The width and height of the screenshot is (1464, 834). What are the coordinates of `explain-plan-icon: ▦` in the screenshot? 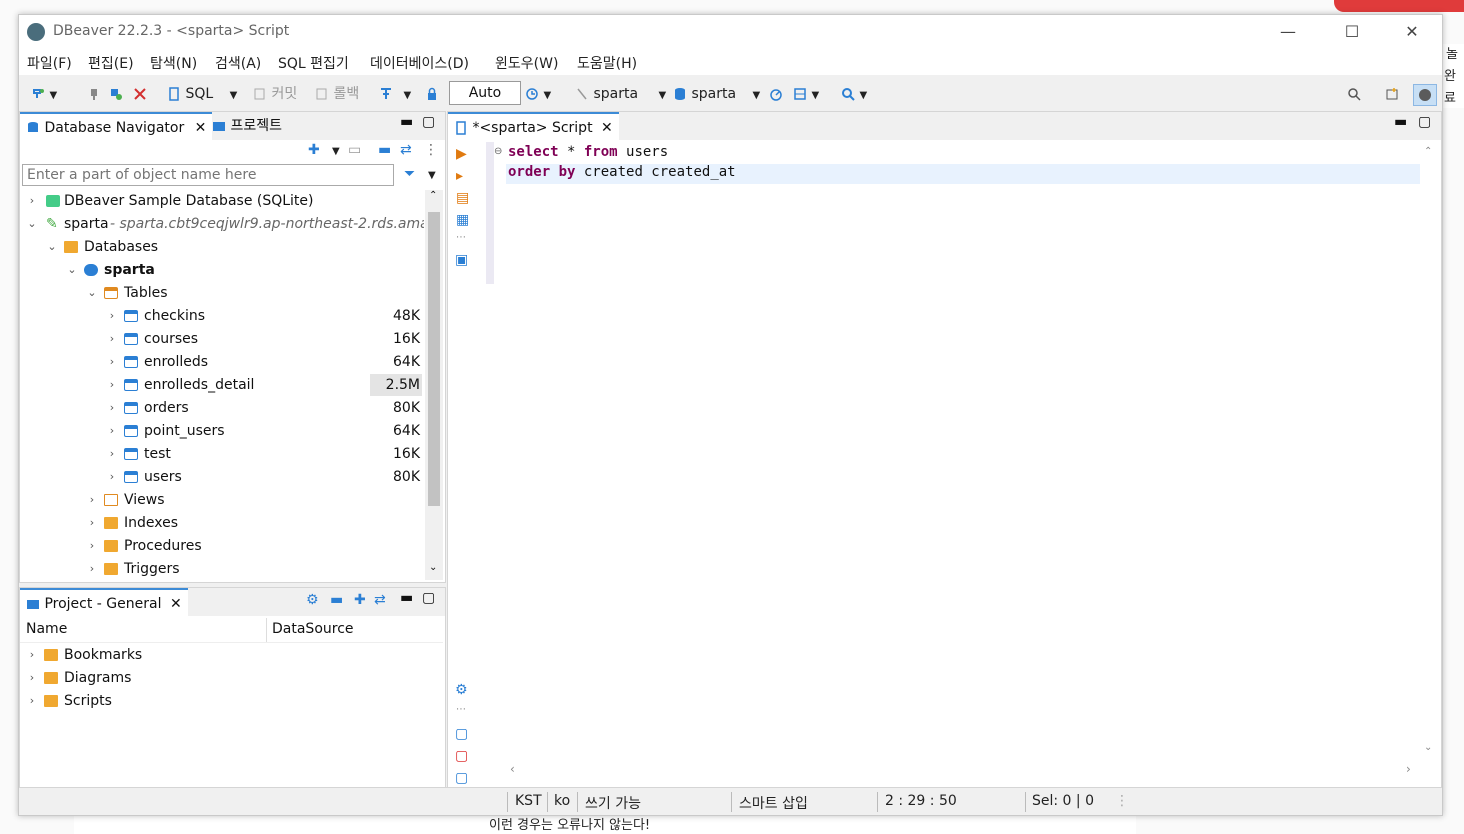 It's located at (462, 220).